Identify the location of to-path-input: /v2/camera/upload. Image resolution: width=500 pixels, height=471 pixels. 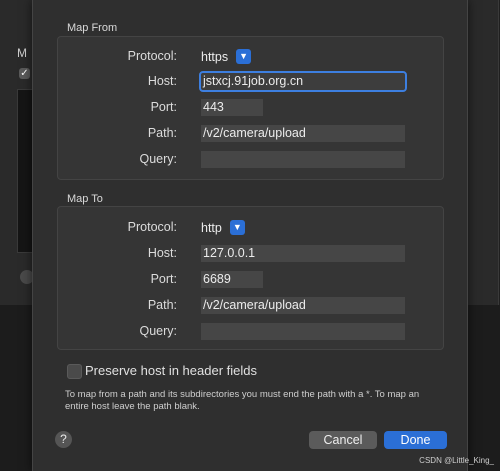
(303, 305).